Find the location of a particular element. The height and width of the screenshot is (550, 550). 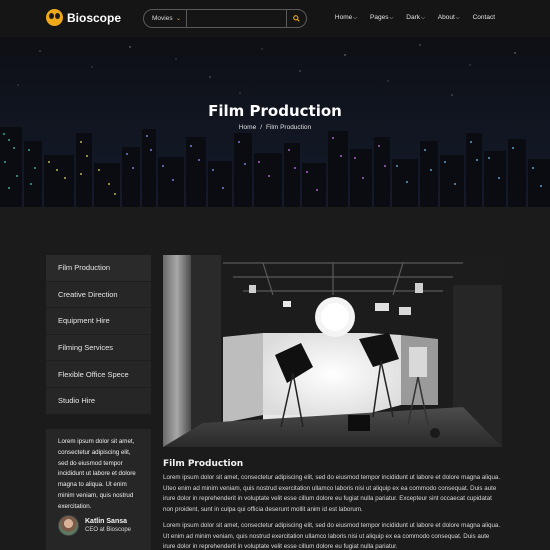

nav-dark-label: Dark is located at coordinates (413, 17).